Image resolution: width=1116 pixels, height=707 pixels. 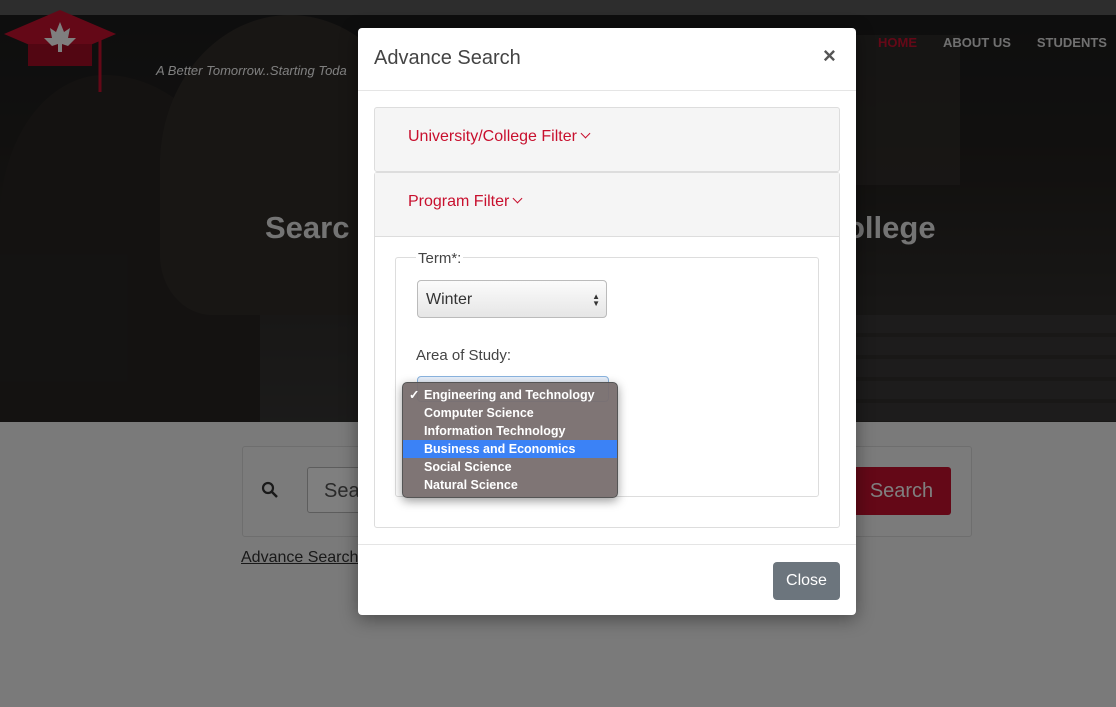 I want to click on university-filter-panel: University/College Filter, so click(x=607, y=139).